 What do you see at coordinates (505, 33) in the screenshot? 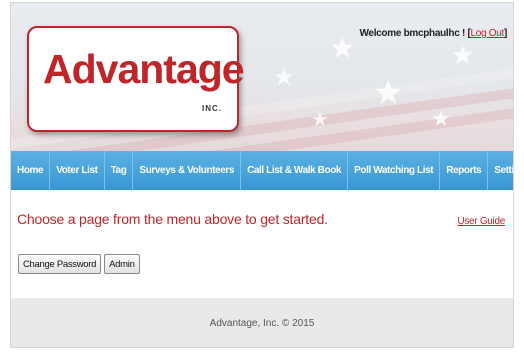
I see `logout-bracket-close: ]` at bounding box center [505, 33].